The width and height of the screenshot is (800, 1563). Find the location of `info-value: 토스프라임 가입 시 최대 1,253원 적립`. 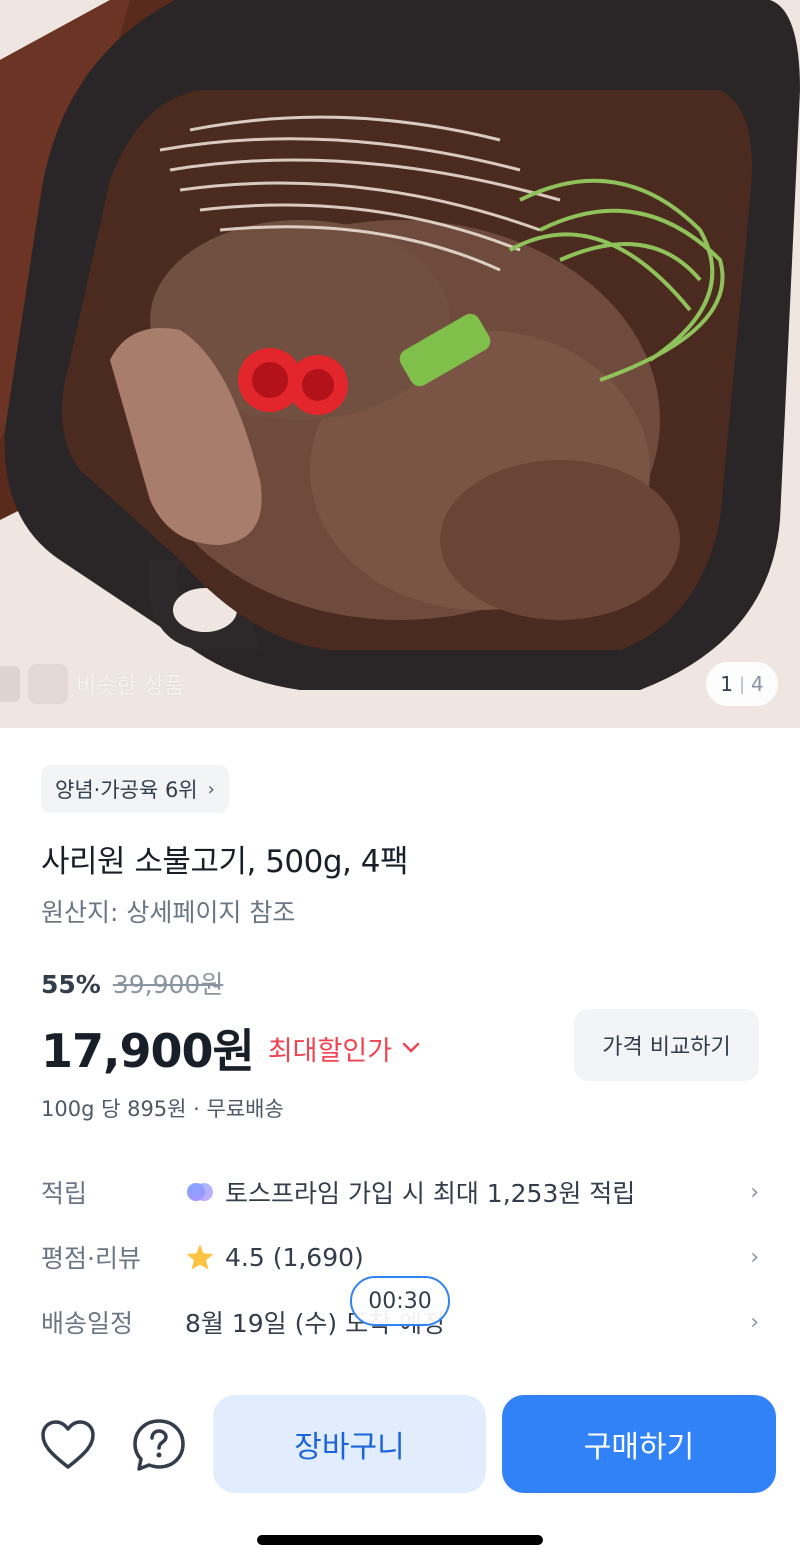

info-value: 토스프라임 가입 시 최대 1,253원 적립 is located at coordinates (430, 1193).